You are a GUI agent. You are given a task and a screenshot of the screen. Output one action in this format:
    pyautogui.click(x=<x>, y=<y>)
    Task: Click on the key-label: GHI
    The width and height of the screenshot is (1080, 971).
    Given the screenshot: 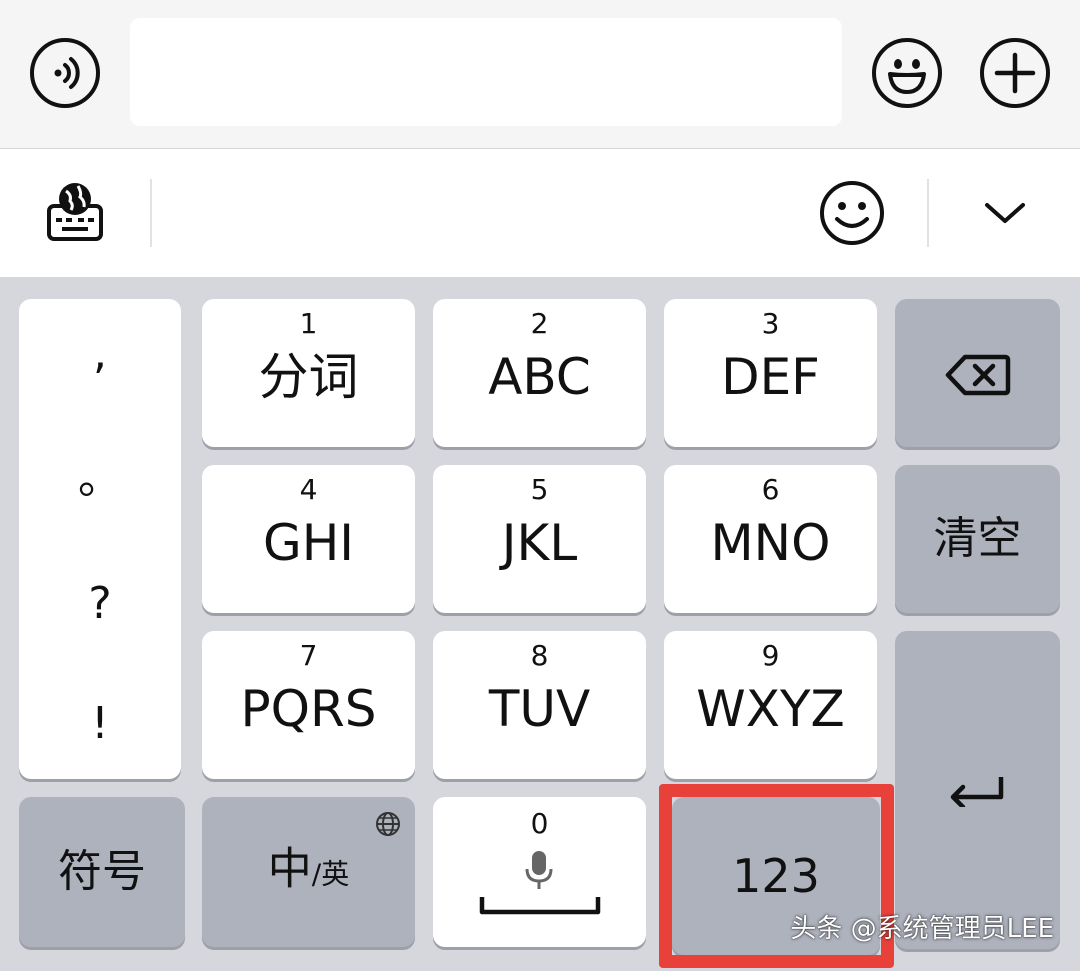 What is the action you would take?
    pyautogui.click(x=308, y=543)
    